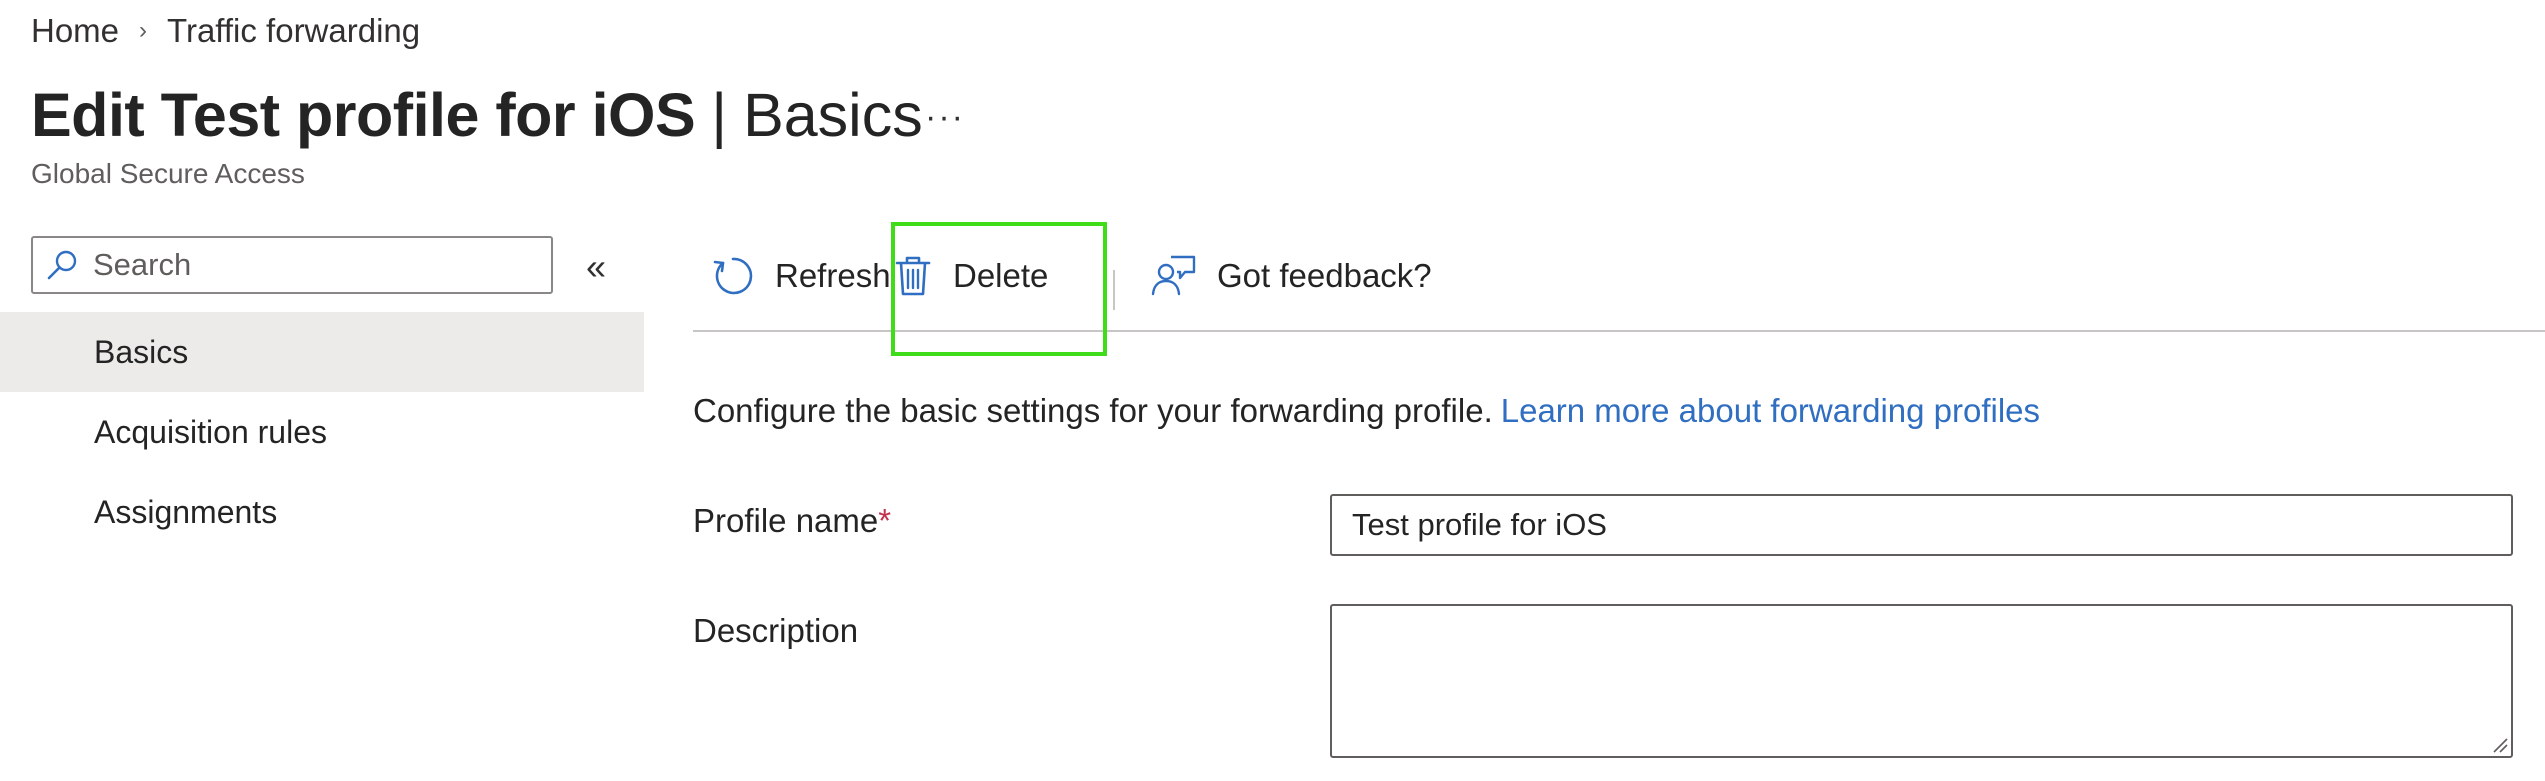 The width and height of the screenshot is (2545, 781). I want to click on breadcrumb-traffic-forwarding: Traffic forwarding, so click(293, 31).